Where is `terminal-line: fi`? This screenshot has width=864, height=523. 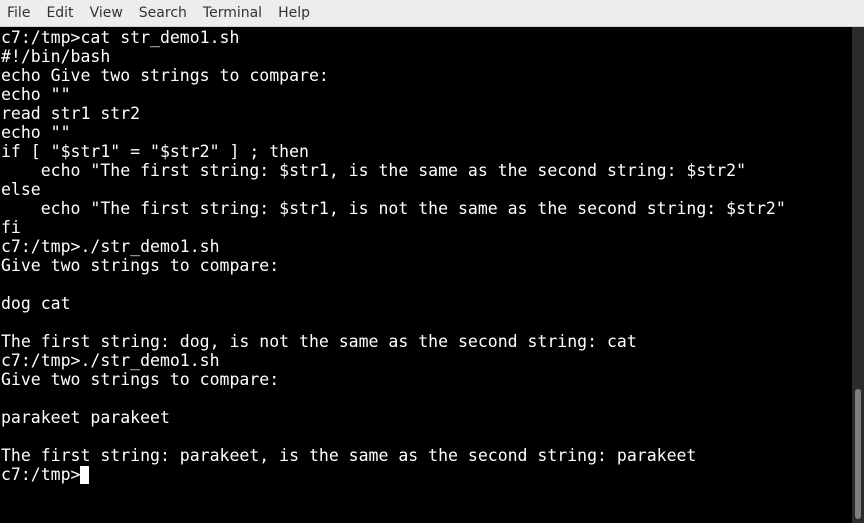 terminal-line: fi is located at coordinates (11, 227).